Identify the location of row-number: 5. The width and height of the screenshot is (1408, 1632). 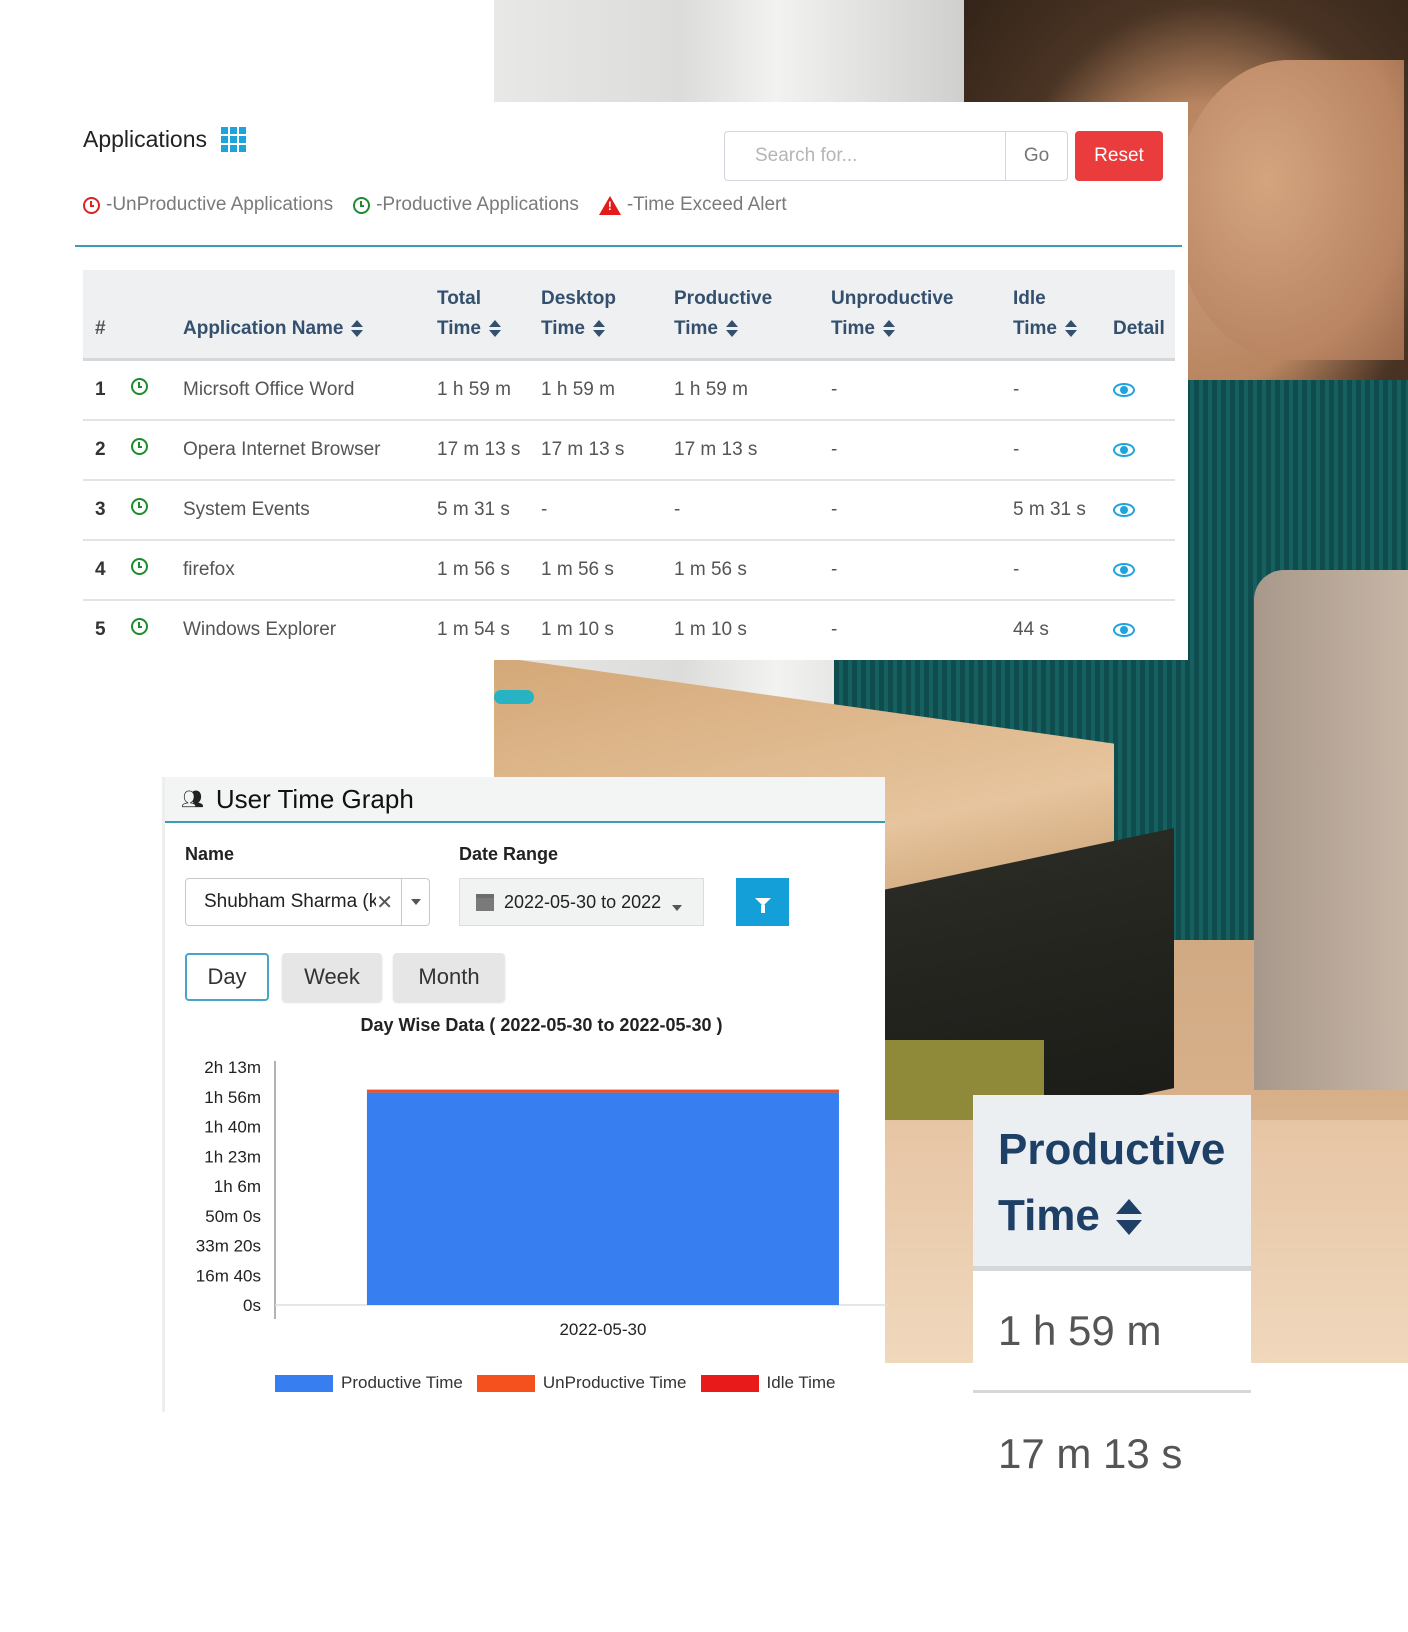
(100, 629).